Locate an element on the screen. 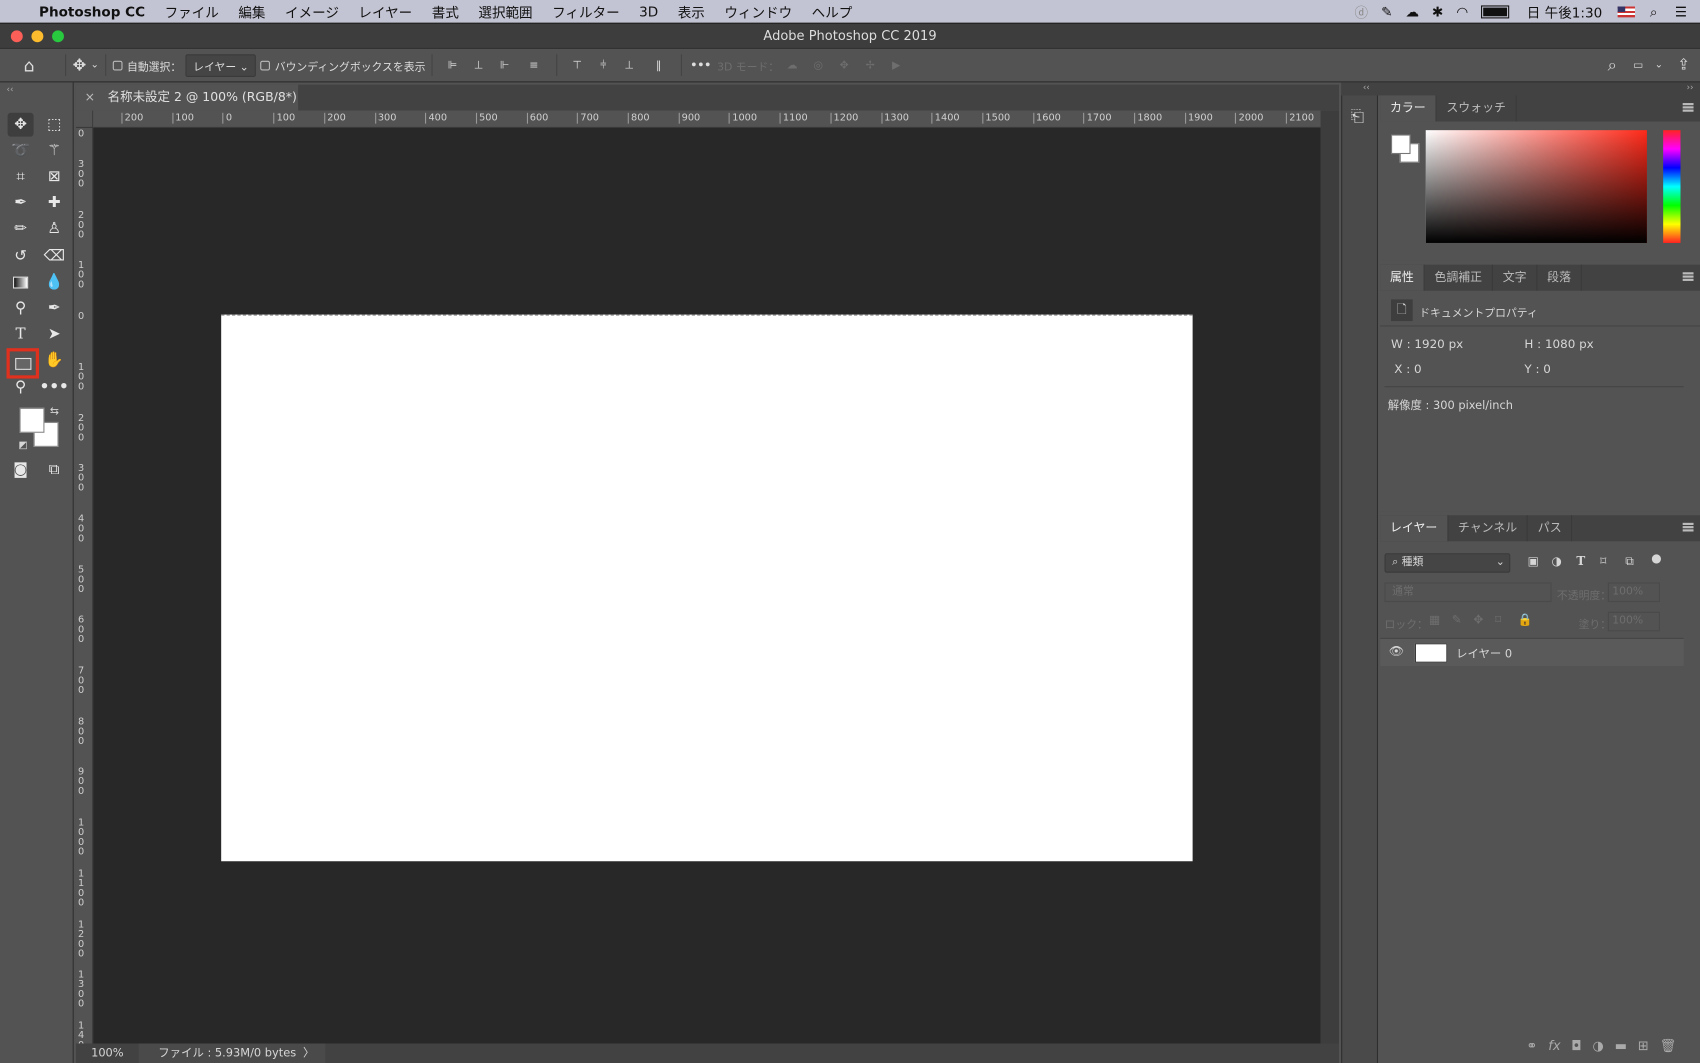 The width and height of the screenshot is (1700, 1063). hue-slider is located at coordinates (1672, 186).